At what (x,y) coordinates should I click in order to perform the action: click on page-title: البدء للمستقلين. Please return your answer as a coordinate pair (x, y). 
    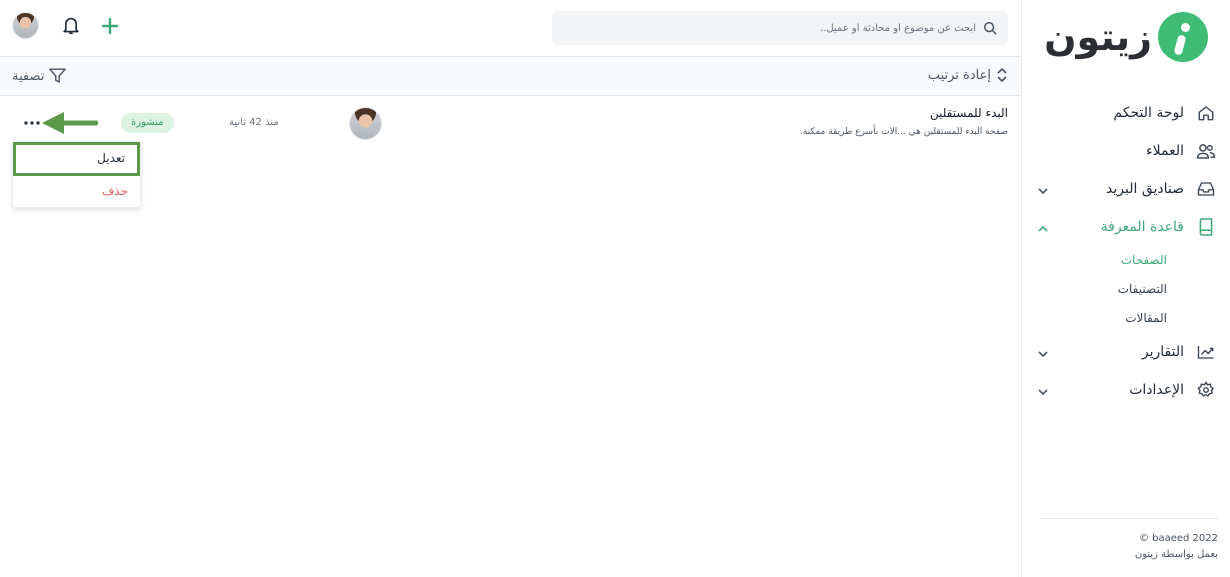
    Looking at the image, I should click on (969, 113).